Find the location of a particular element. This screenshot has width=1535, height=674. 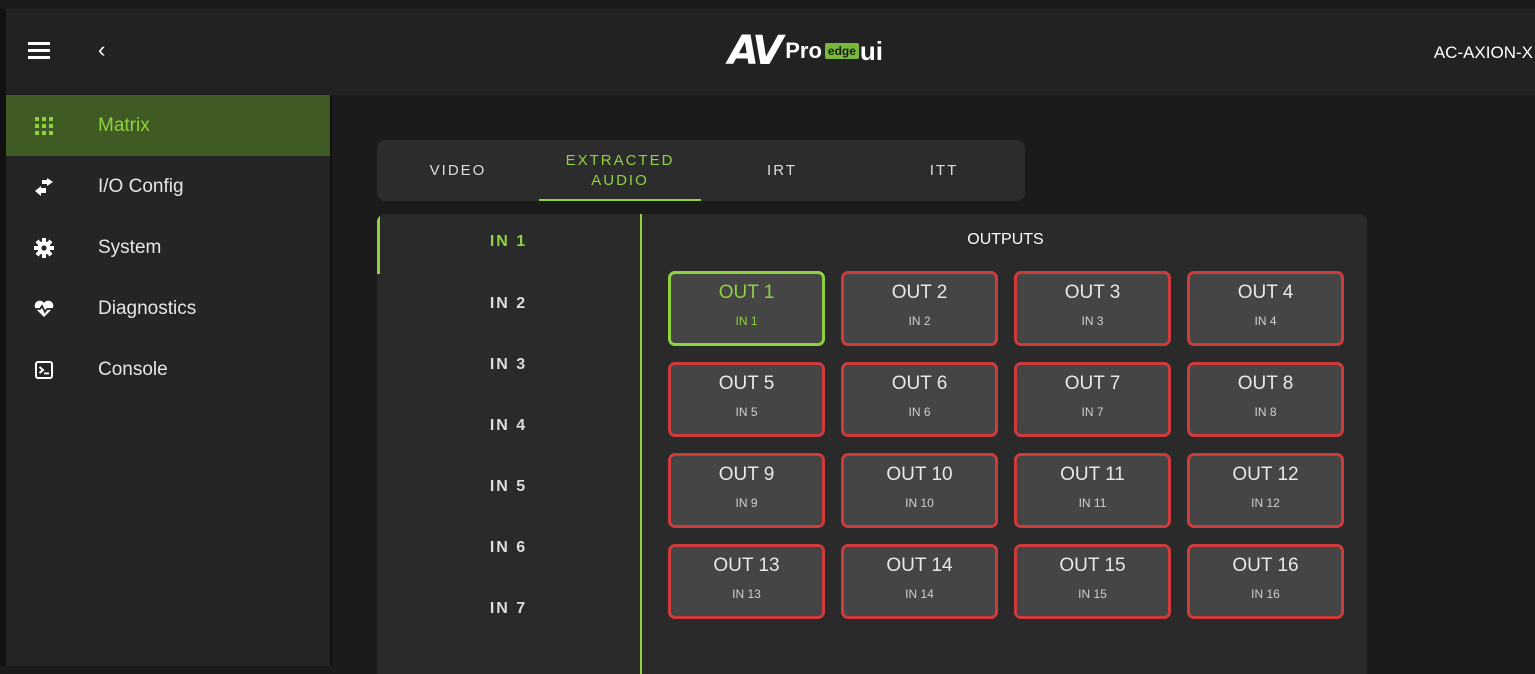

matrix-tabs: VIDEO EXTRACTED AUDIO IRT ITT is located at coordinates (701, 170).